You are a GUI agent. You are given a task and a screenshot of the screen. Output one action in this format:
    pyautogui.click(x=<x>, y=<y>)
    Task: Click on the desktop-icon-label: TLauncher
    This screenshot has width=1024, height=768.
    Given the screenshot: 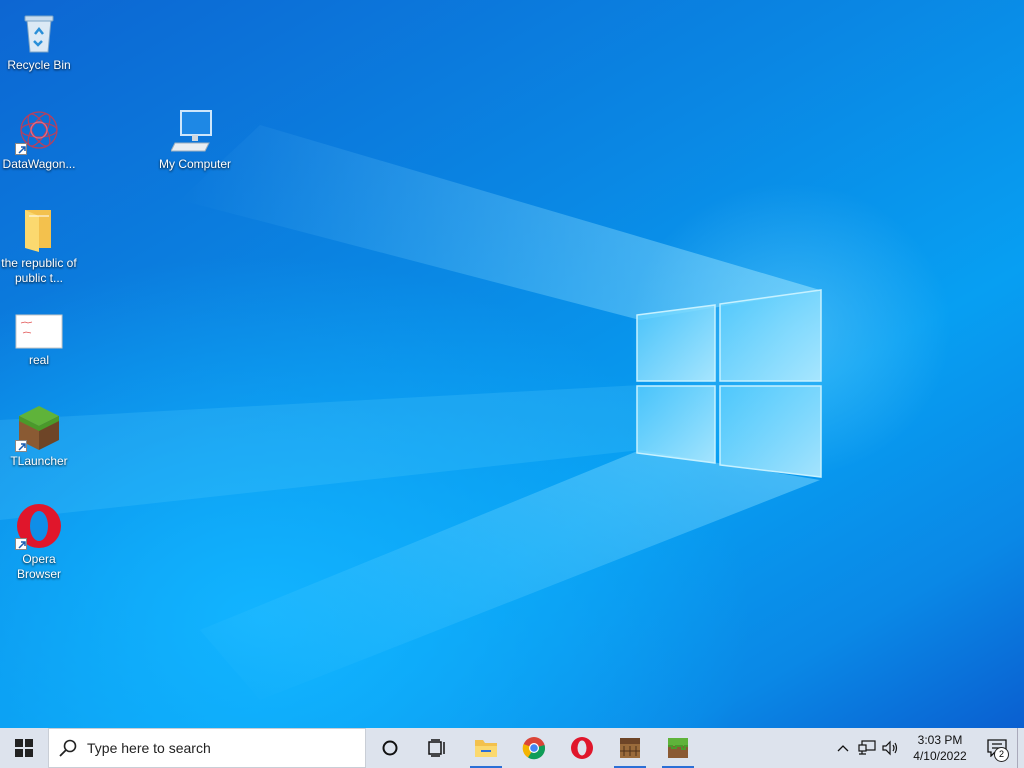 What is the action you would take?
    pyautogui.click(x=39, y=461)
    